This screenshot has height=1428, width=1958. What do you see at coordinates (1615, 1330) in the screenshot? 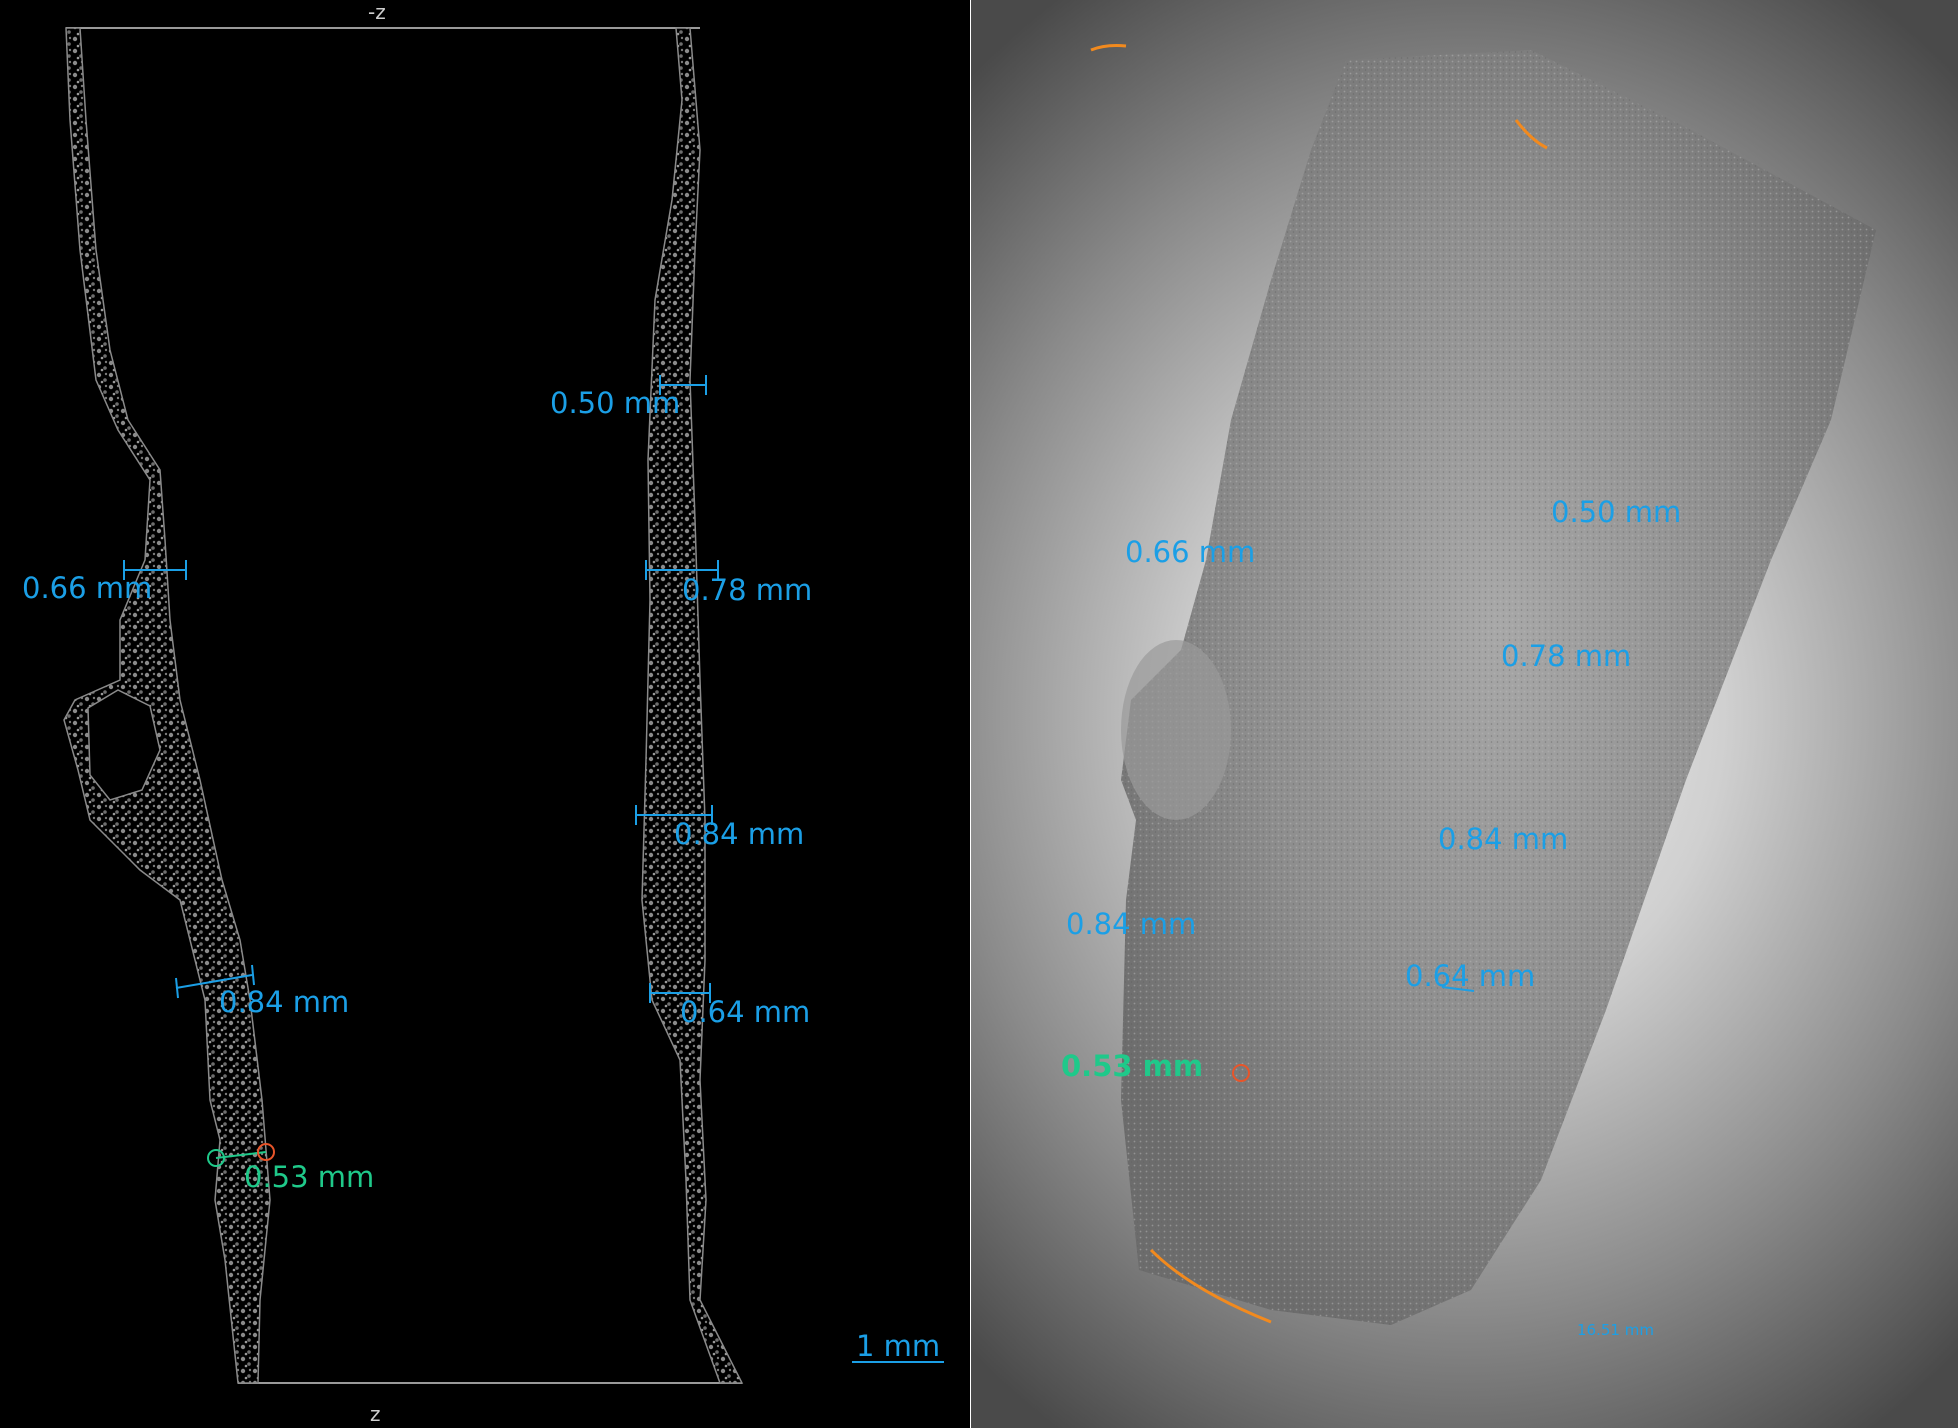
I see `scale-readout: 16.51 mm` at bounding box center [1615, 1330].